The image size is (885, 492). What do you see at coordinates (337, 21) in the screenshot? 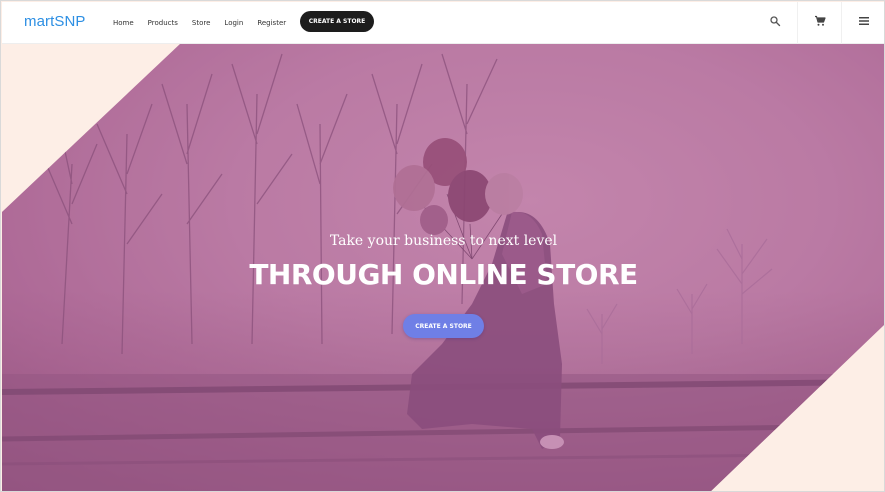
I see `nav-create-store-button: CREATE A STORE` at bounding box center [337, 21].